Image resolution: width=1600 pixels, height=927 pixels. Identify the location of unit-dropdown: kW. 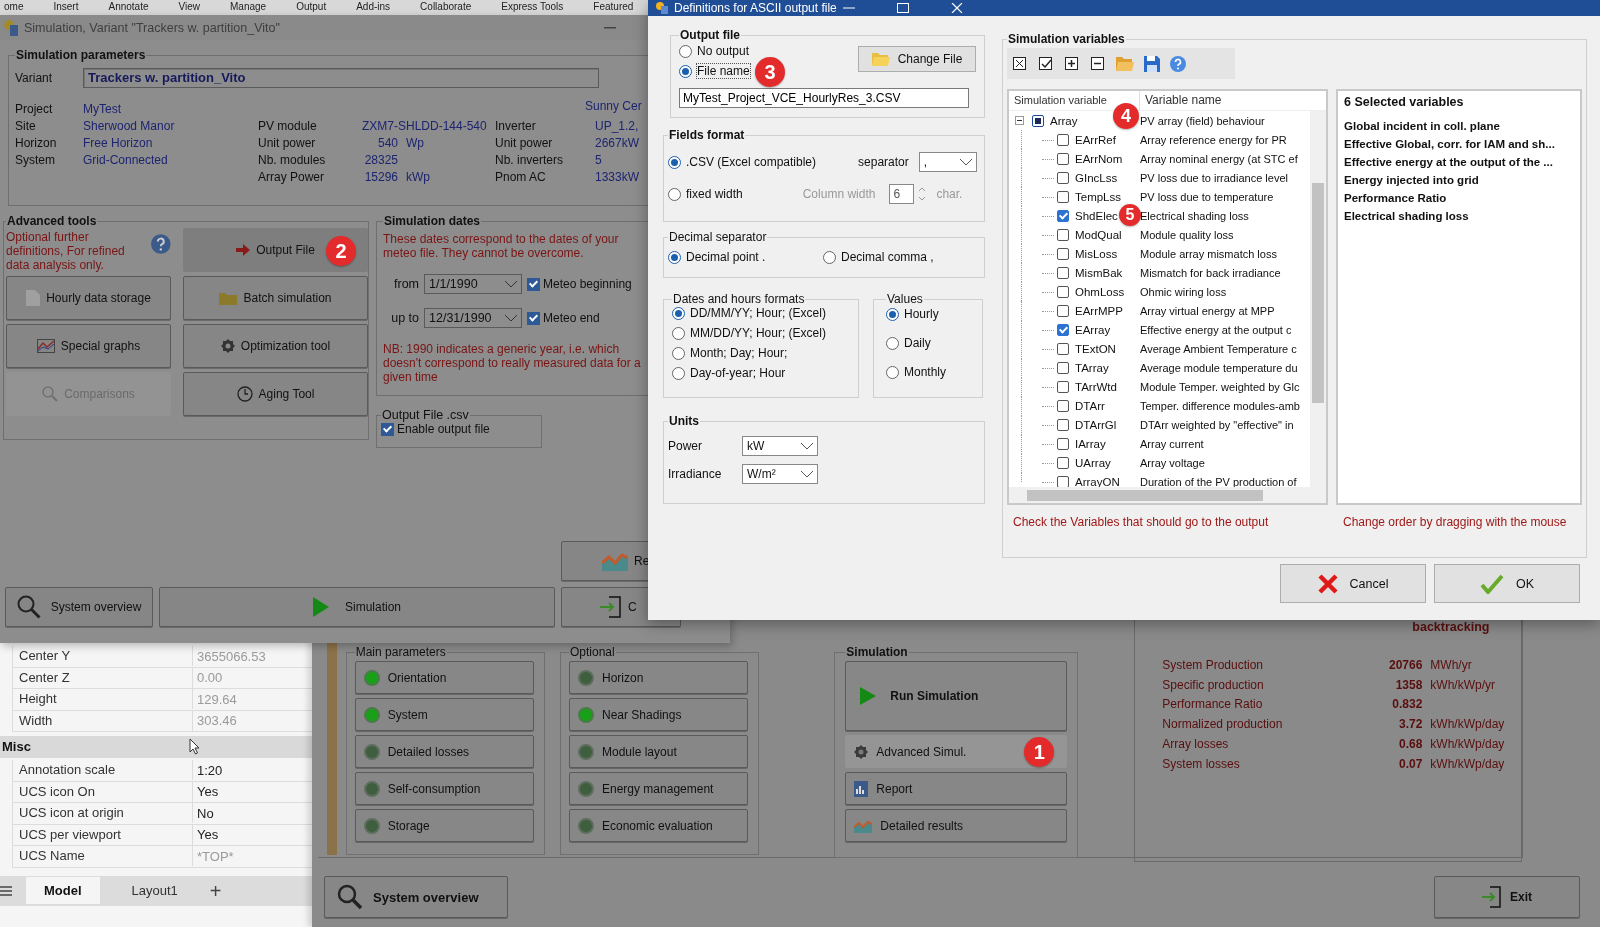
(780, 446).